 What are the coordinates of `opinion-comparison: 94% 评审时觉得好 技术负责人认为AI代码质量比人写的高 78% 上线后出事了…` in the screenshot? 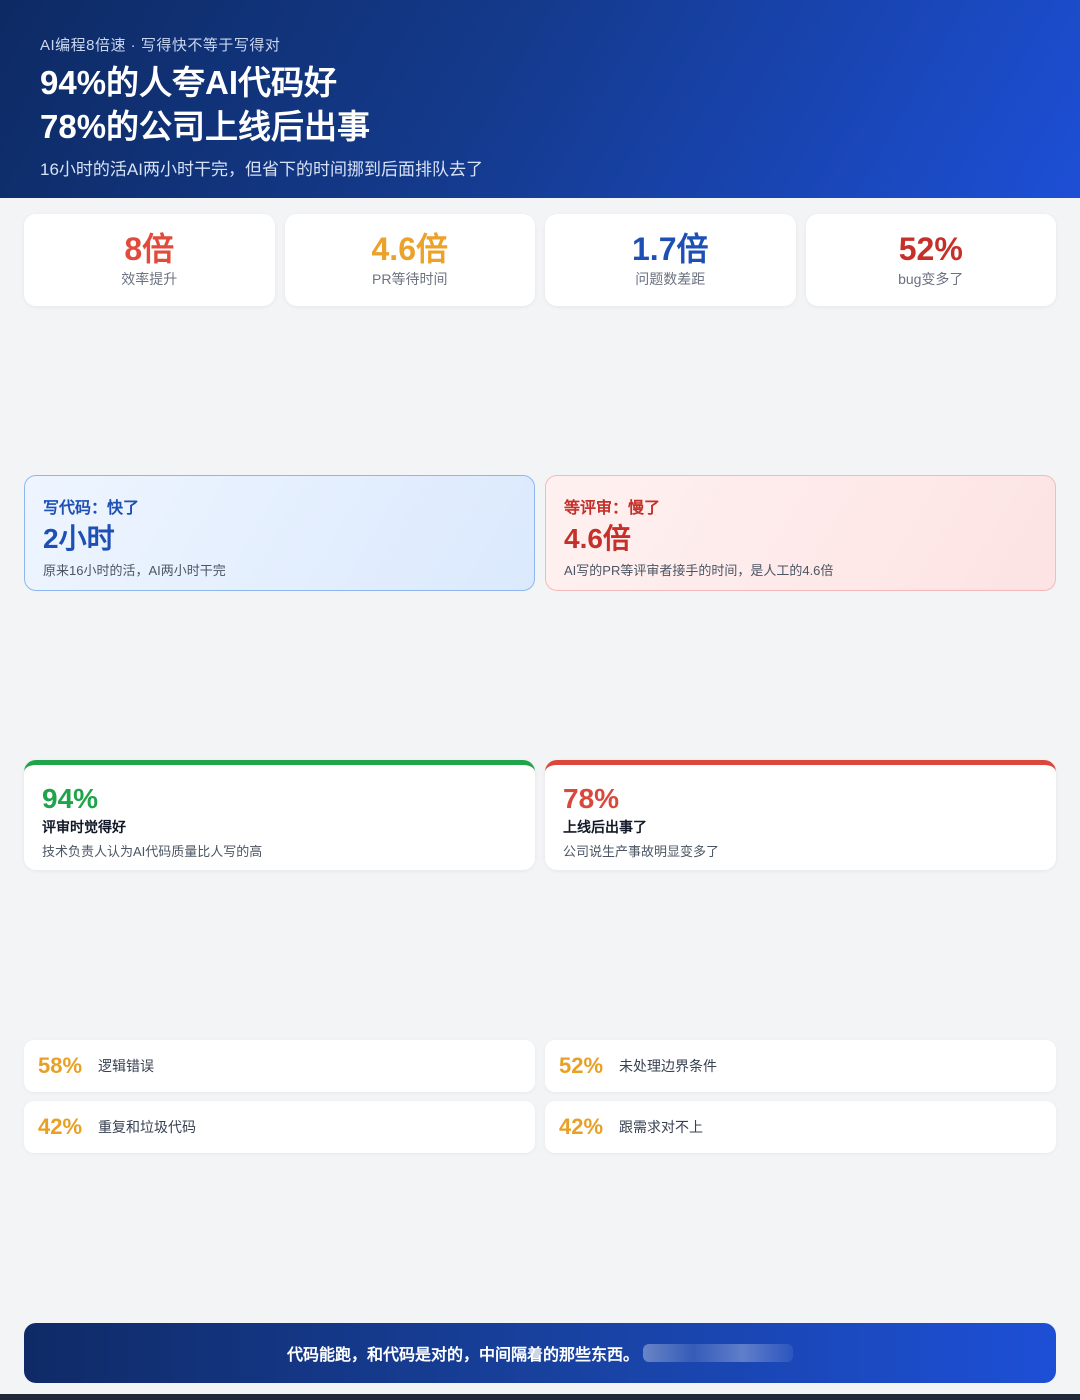 It's located at (540, 815).